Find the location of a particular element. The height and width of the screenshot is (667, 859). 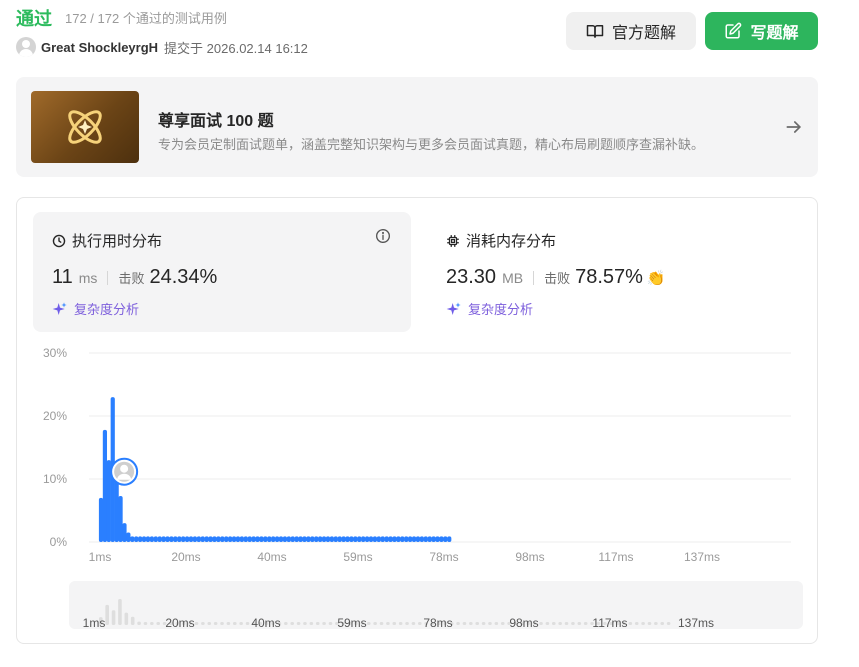

arrow-right-icon is located at coordinates (794, 127).